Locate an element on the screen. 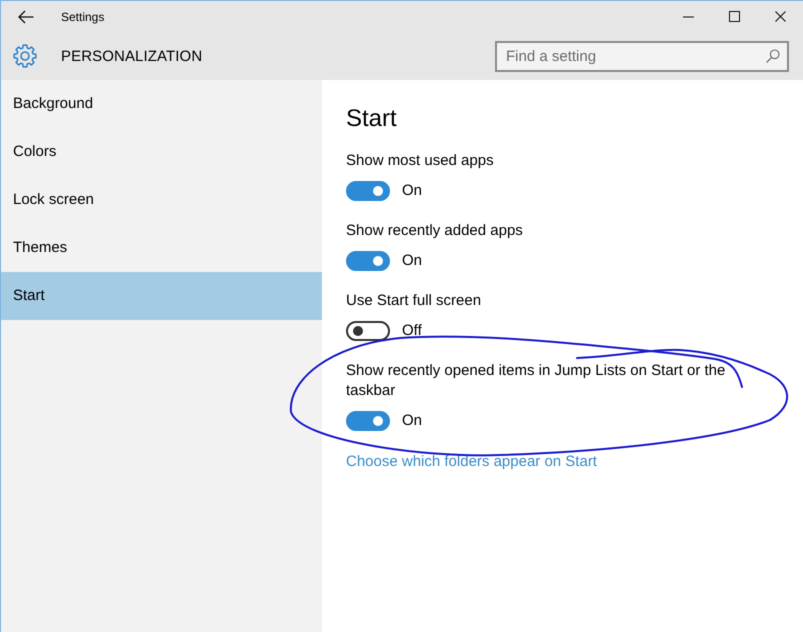 The height and width of the screenshot is (632, 803). setting-label: Show recently added apps is located at coordinates (435, 231).